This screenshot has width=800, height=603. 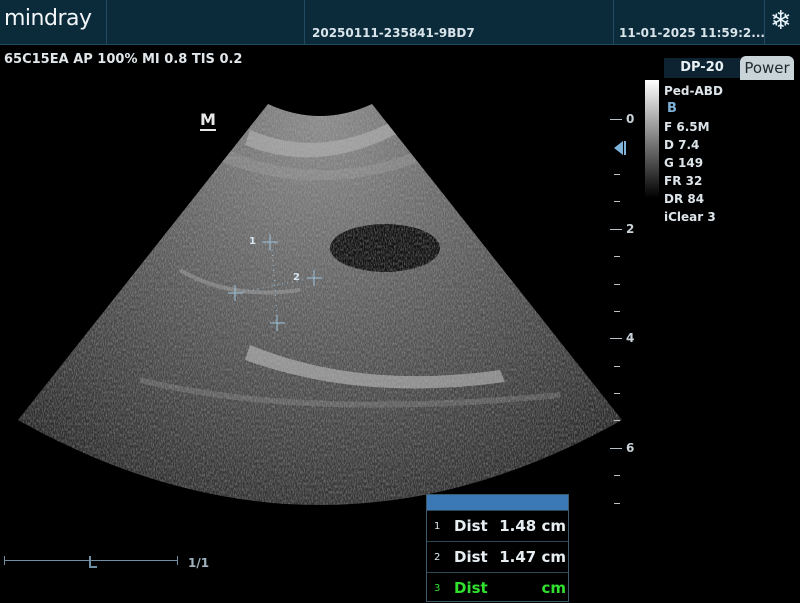 What do you see at coordinates (177, 560) in the screenshot?
I see `cine-slider-end` at bounding box center [177, 560].